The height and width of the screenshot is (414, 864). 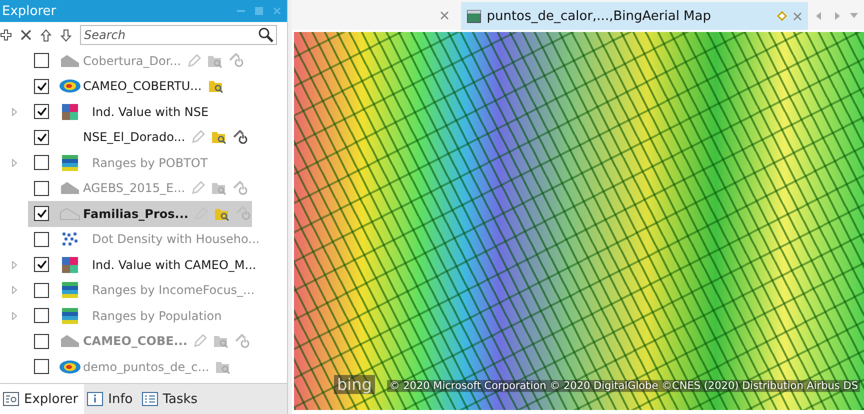 What do you see at coordinates (819, 16) in the screenshot?
I see `scroll-left-icon` at bounding box center [819, 16].